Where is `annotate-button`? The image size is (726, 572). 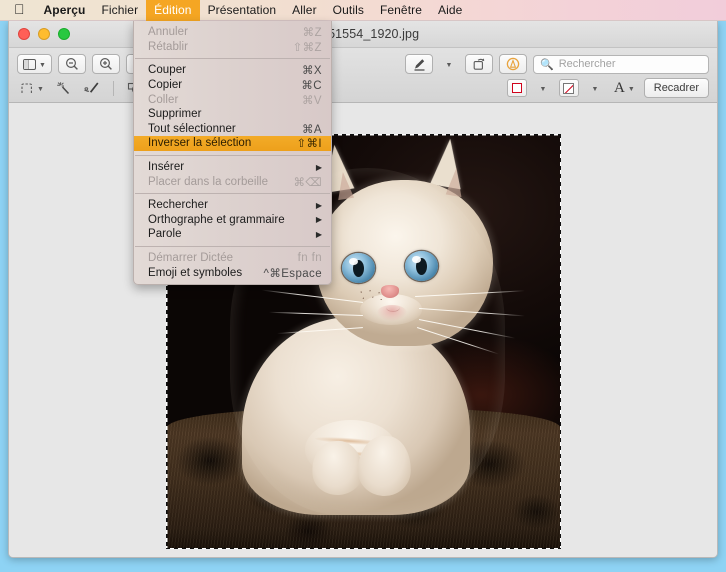 annotate-button is located at coordinates (513, 64).